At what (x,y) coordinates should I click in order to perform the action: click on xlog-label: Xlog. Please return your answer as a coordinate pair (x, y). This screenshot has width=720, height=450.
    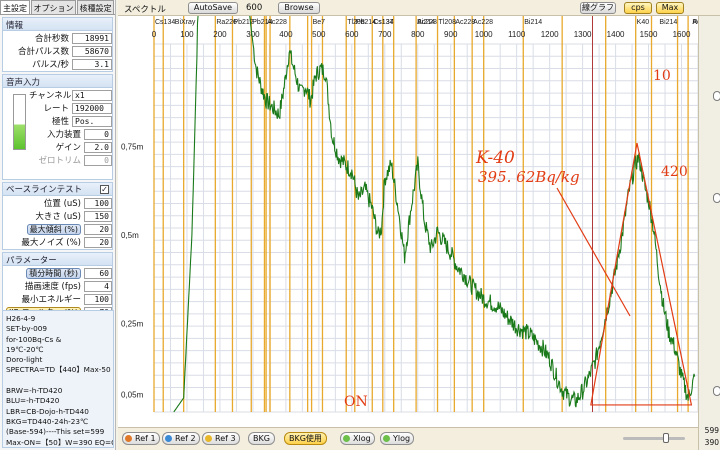
    Looking at the image, I should click on (362, 438).